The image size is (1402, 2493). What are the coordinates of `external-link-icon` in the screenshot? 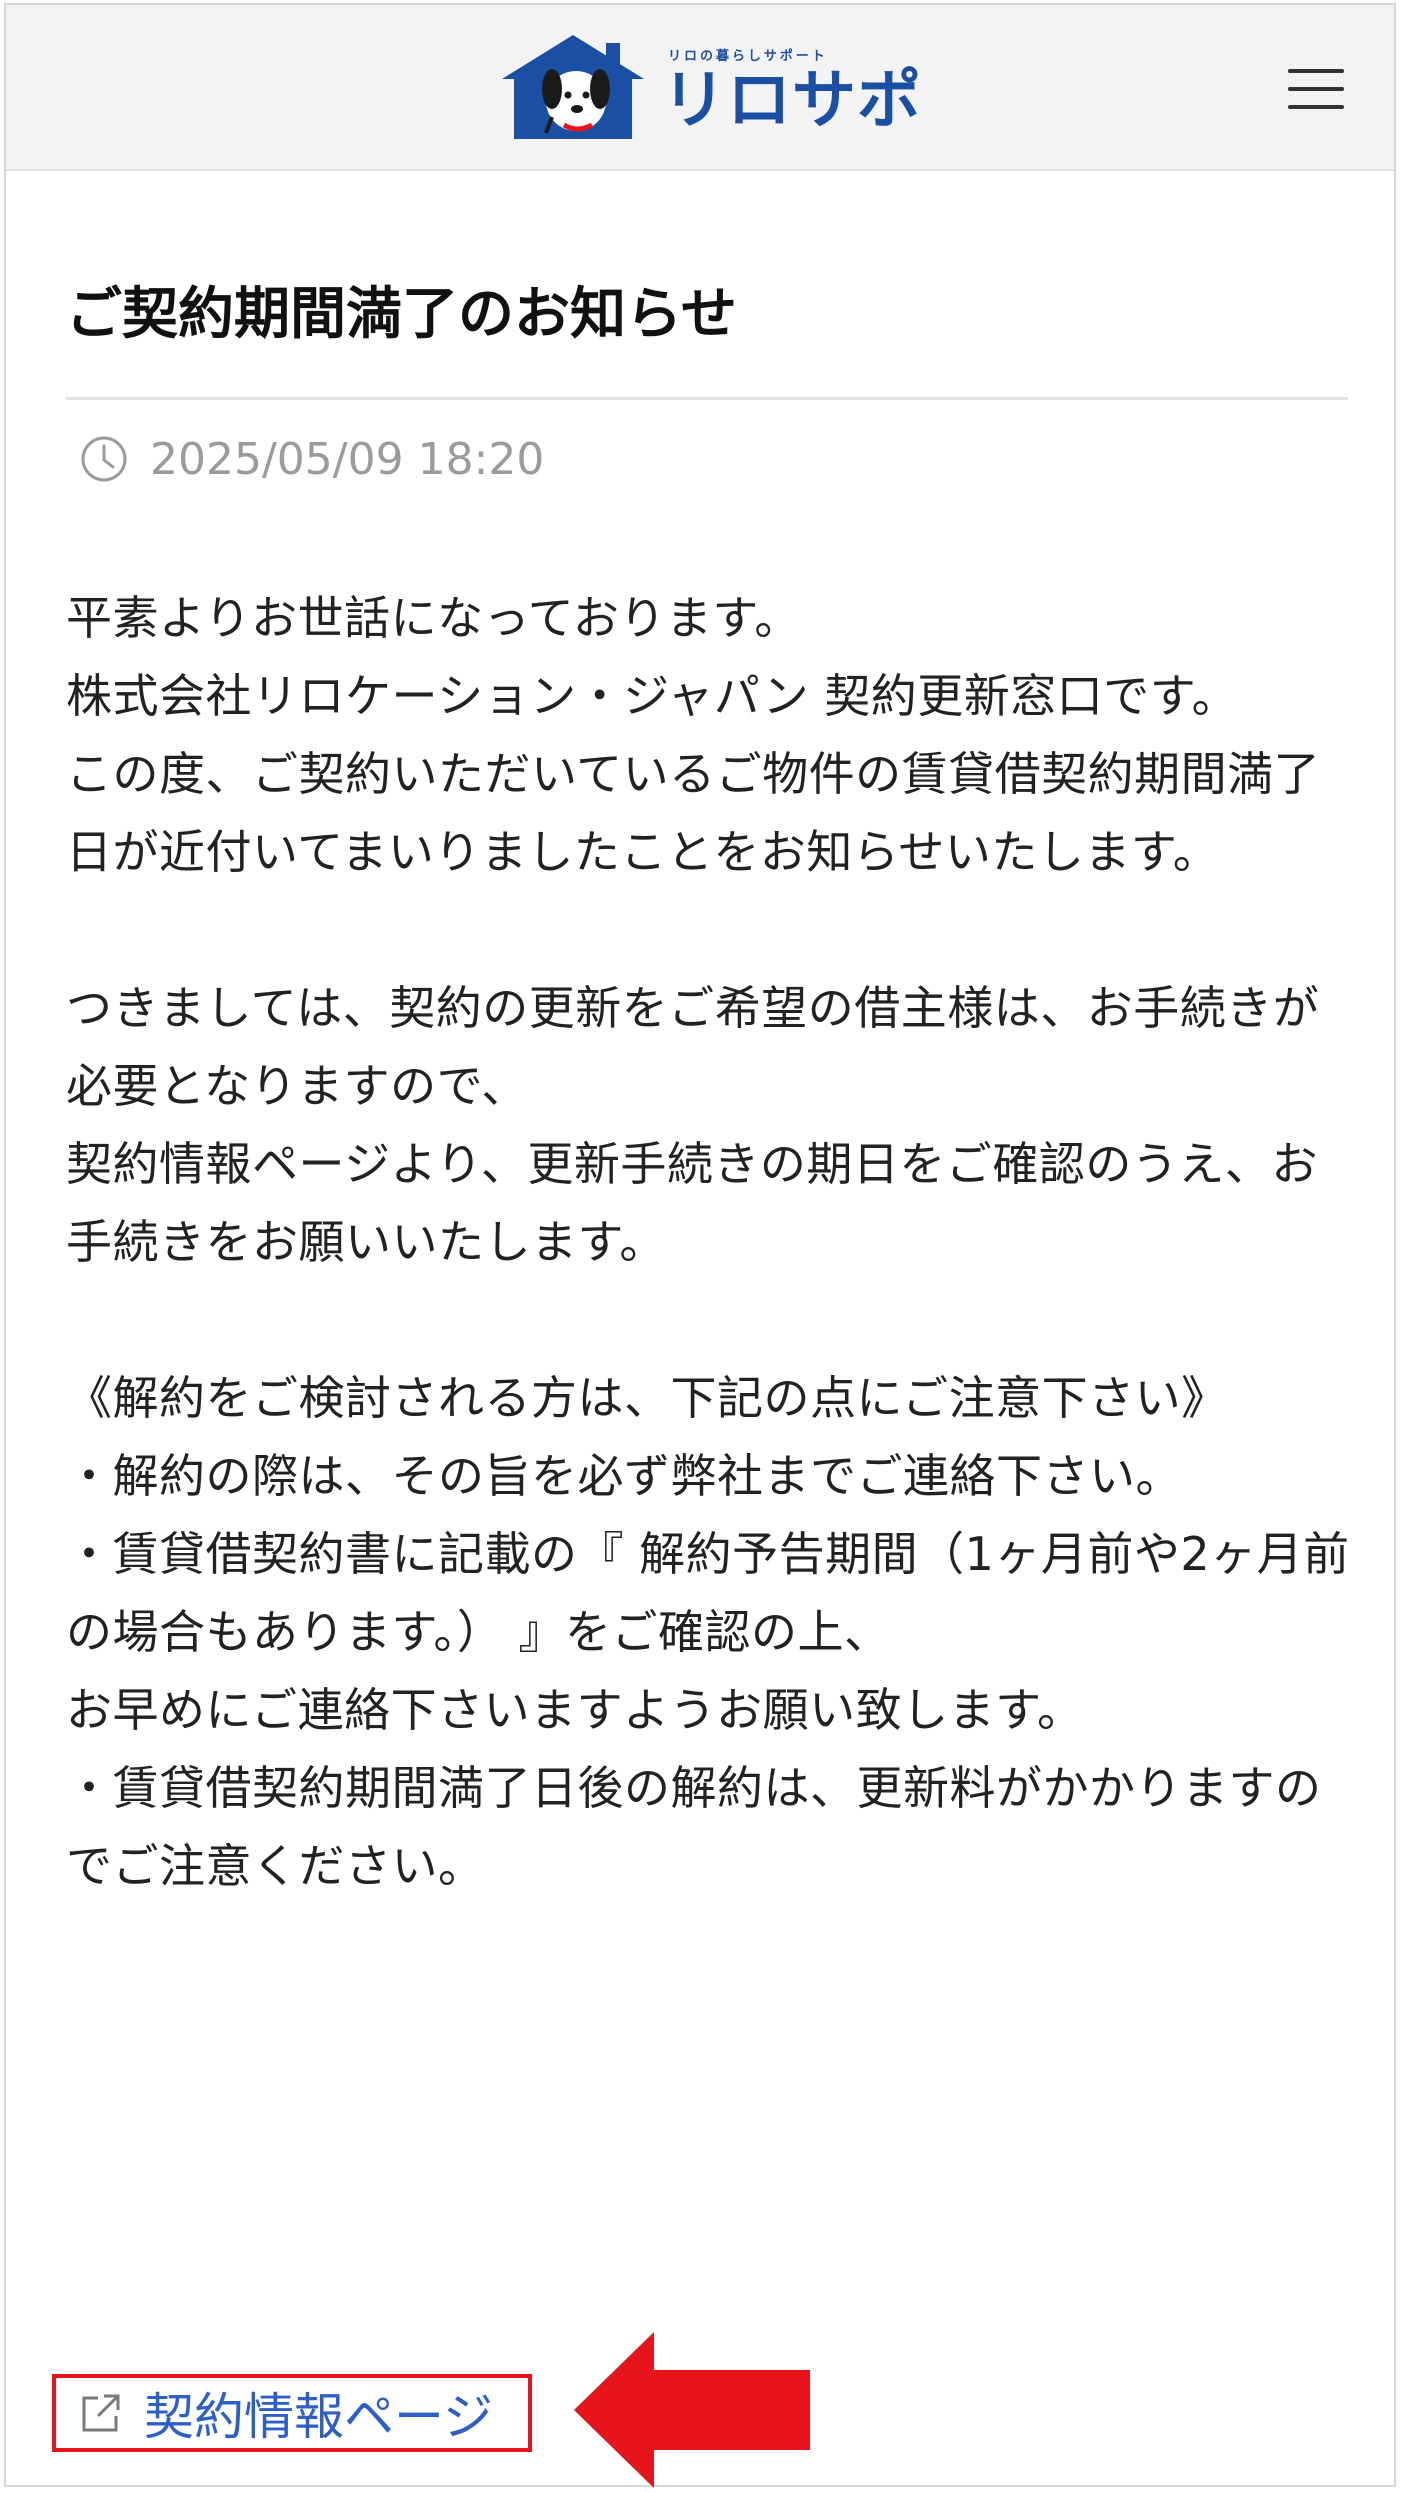 It's located at (101, 2413).